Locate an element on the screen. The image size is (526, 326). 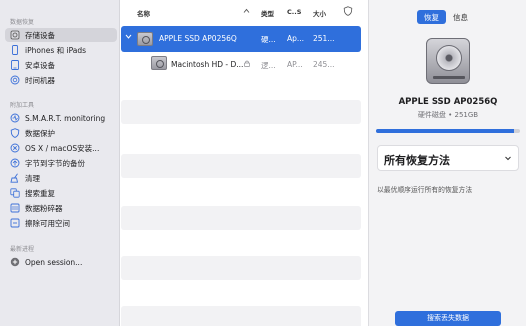
sidebar-item-find-duplicates: 搜索重复 is located at coordinates (61, 193).